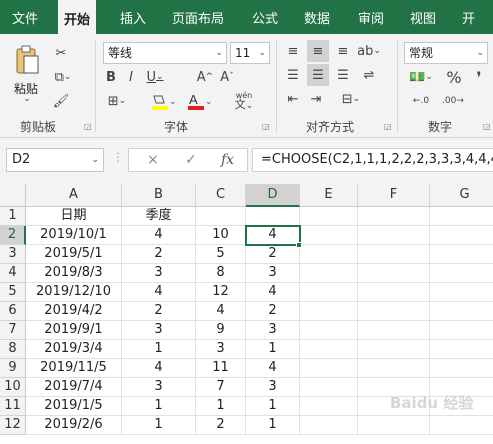 The height and width of the screenshot is (444, 493). Describe the element at coordinates (250, 53) in the screenshot. I see `font-size-combo: 11 ⌄` at that location.